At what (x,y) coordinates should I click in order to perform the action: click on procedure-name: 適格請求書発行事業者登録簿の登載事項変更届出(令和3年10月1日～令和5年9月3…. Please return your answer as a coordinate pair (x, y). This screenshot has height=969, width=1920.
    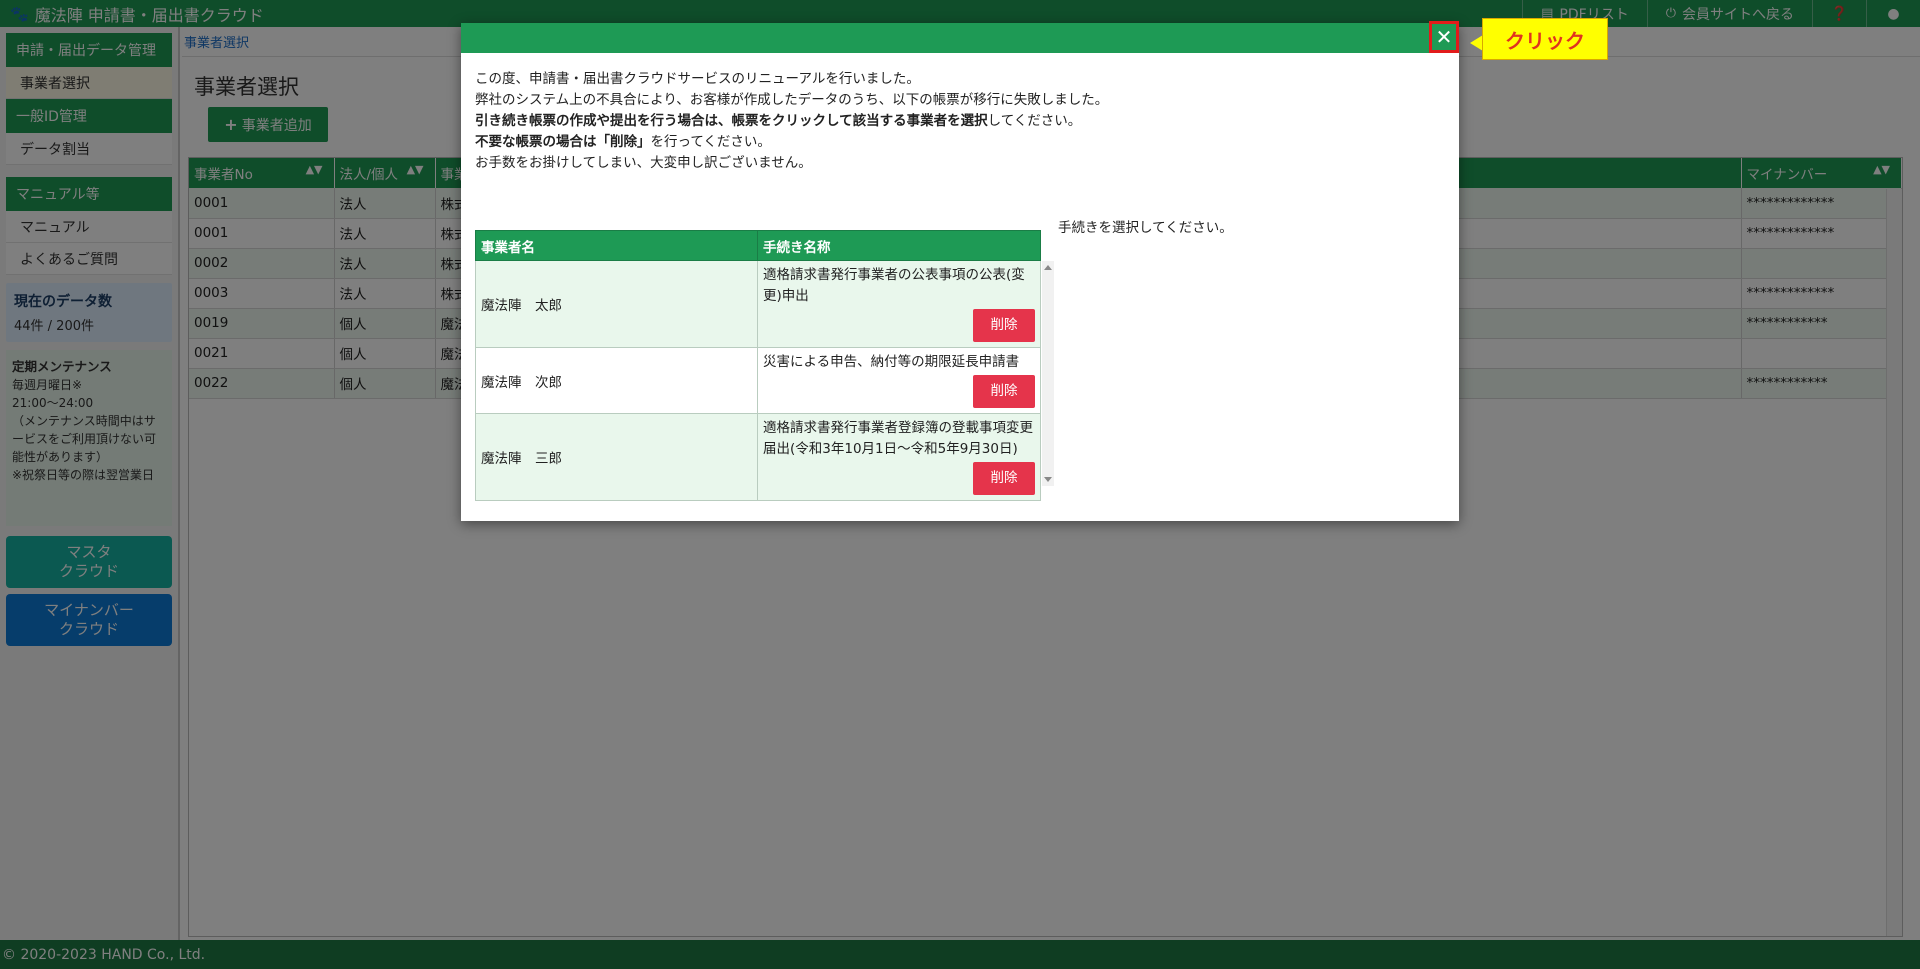
    Looking at the image, I should click on (898, 438).